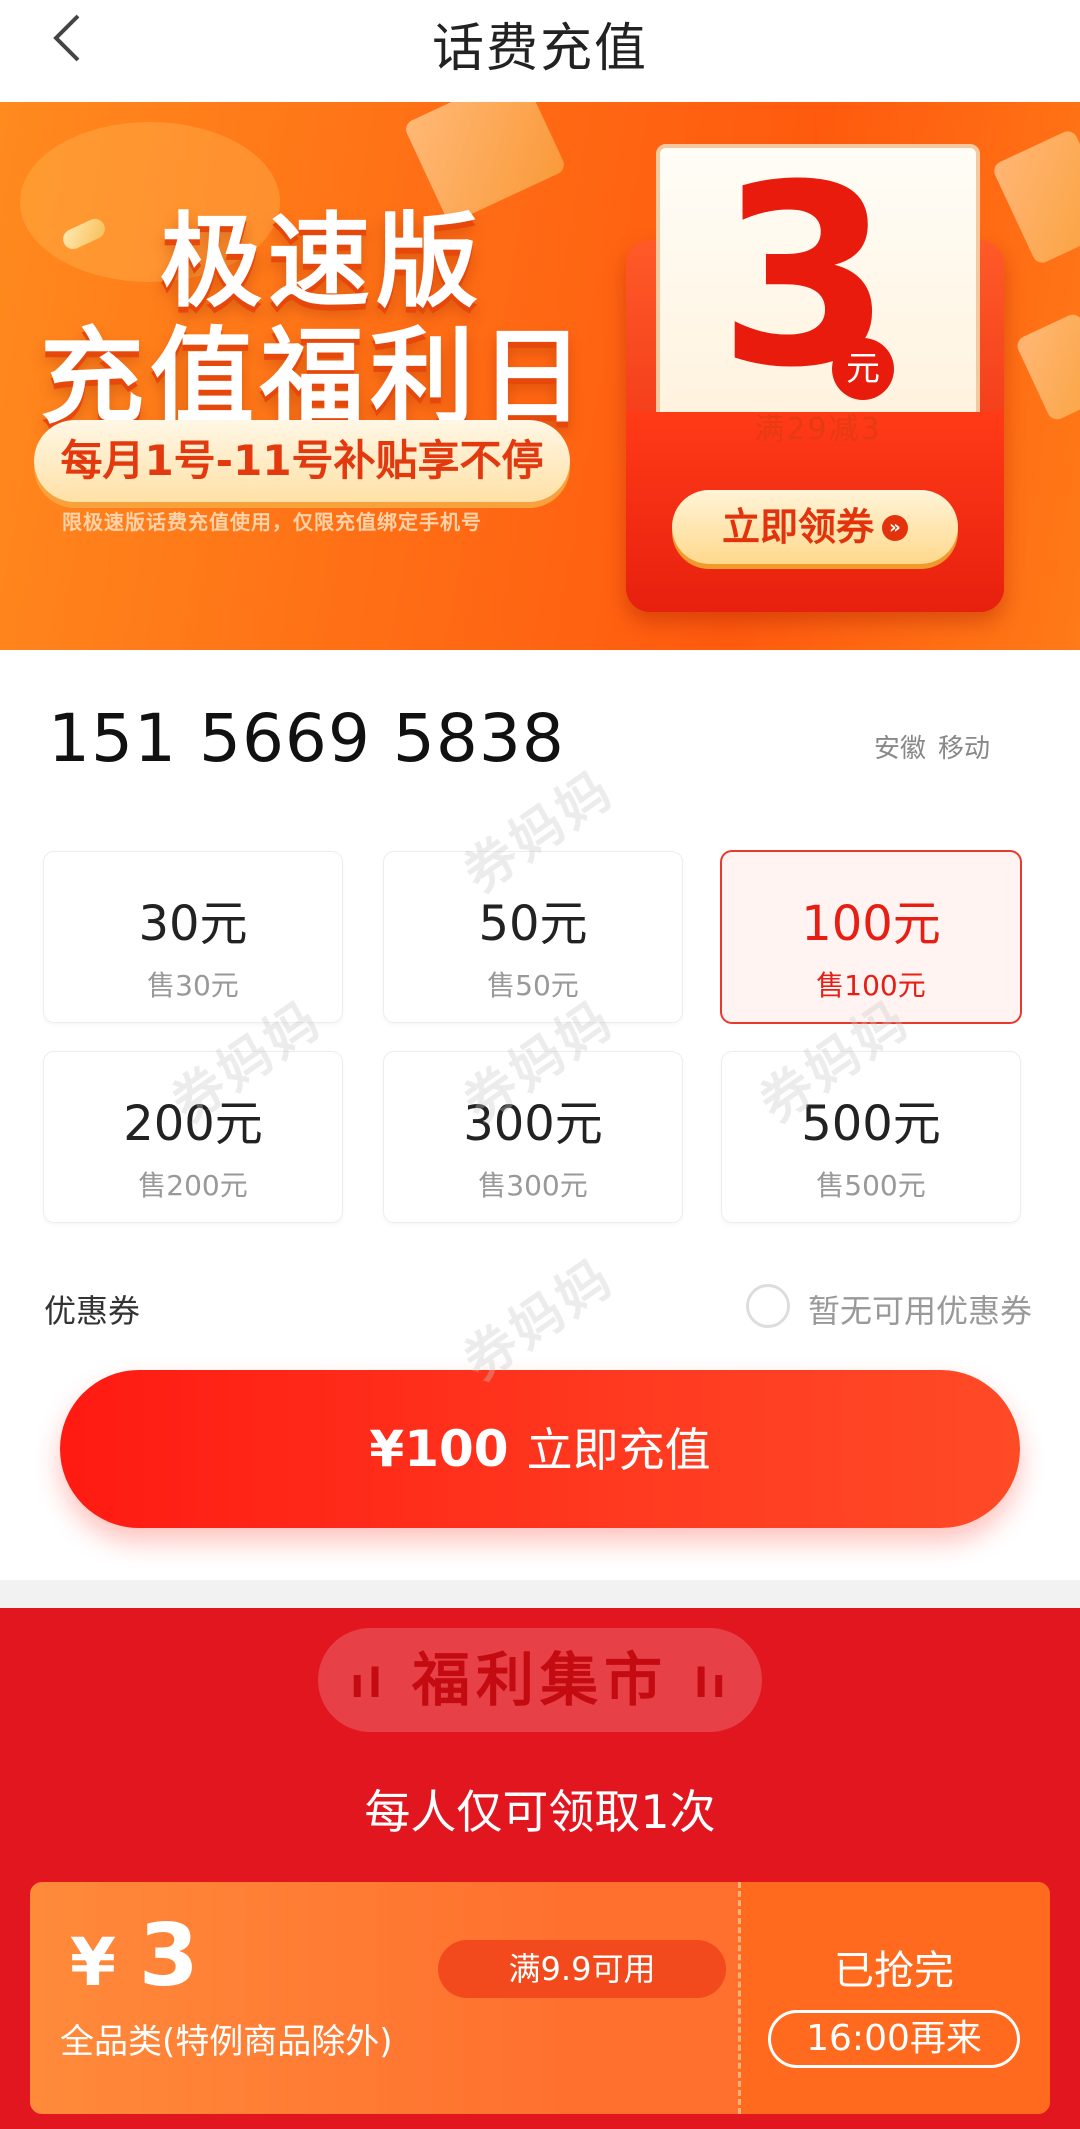  I want to click on arrow-right-icon: », so click(895, 527).